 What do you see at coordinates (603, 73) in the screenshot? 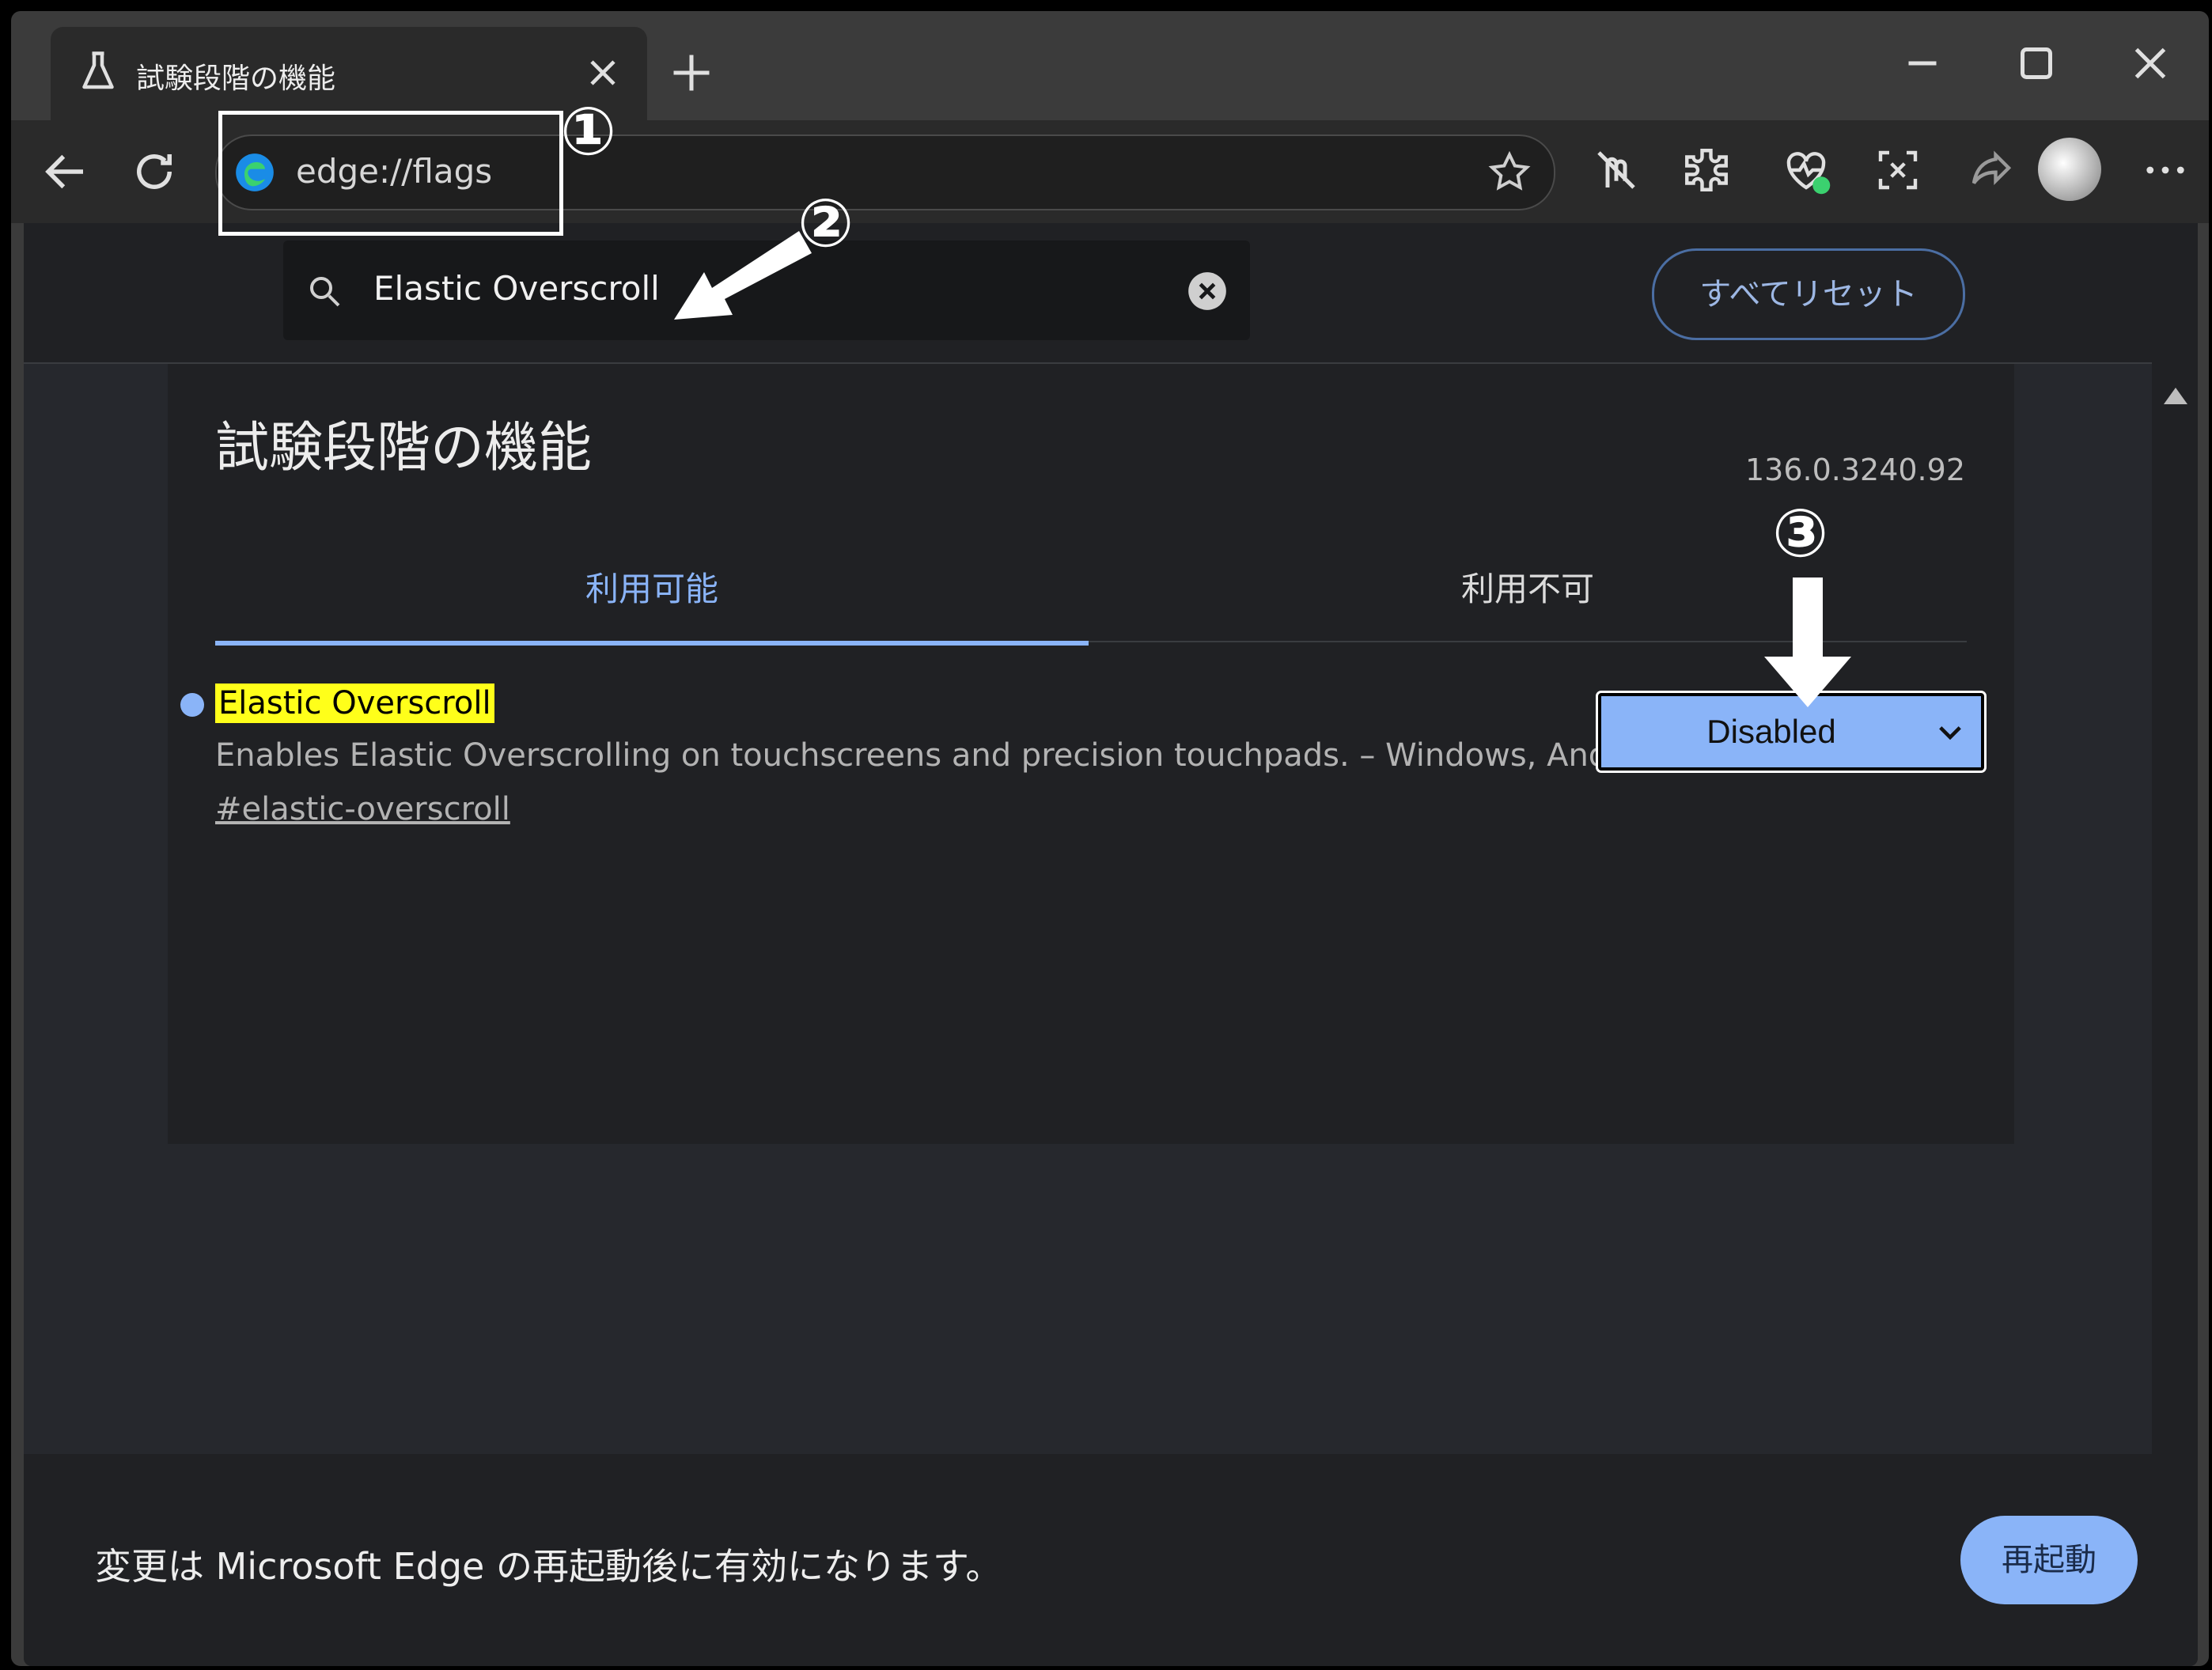
I see `close-icon` at bounding box center [603, 73].